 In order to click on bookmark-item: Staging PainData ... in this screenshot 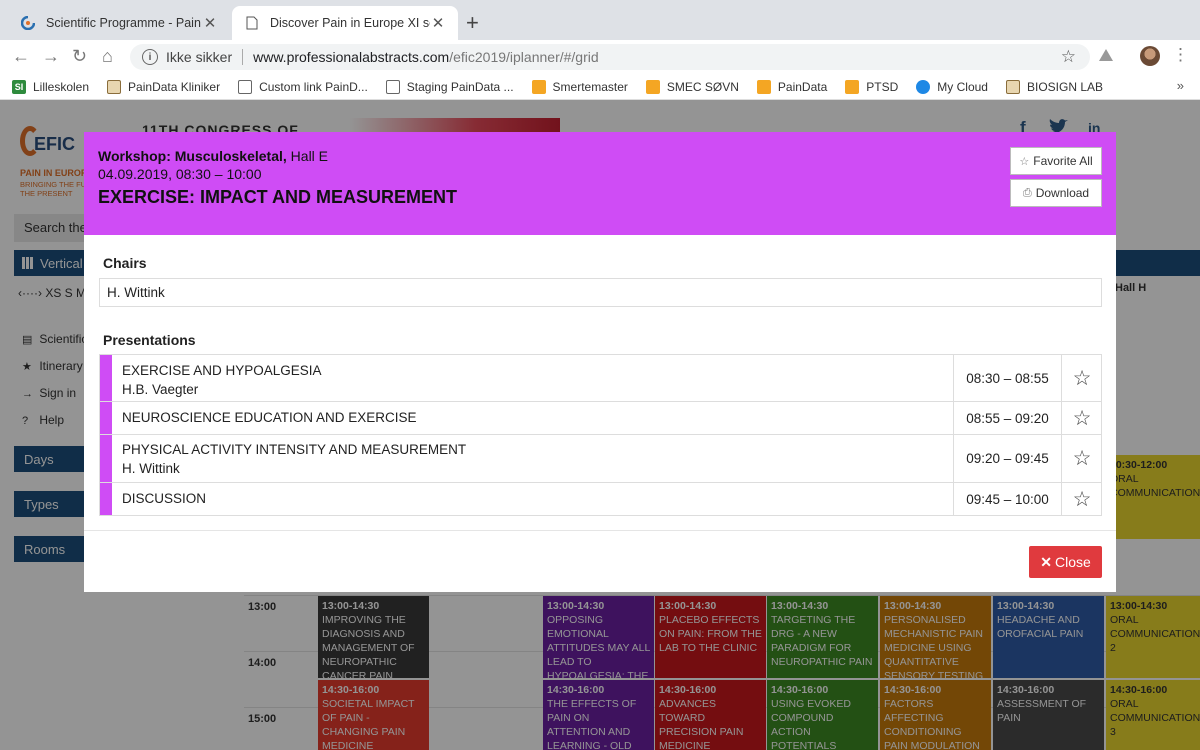, I will do `click(449, 86)`.